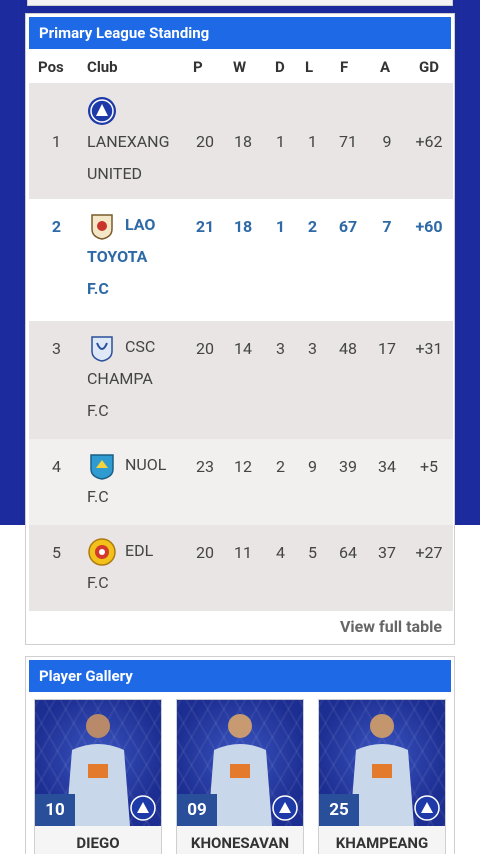 The image size is (480, 854). What do you see at coordinates (348, 482) in the screenshot?
I see `for-cell: 39` at bounding box center [348, 482].